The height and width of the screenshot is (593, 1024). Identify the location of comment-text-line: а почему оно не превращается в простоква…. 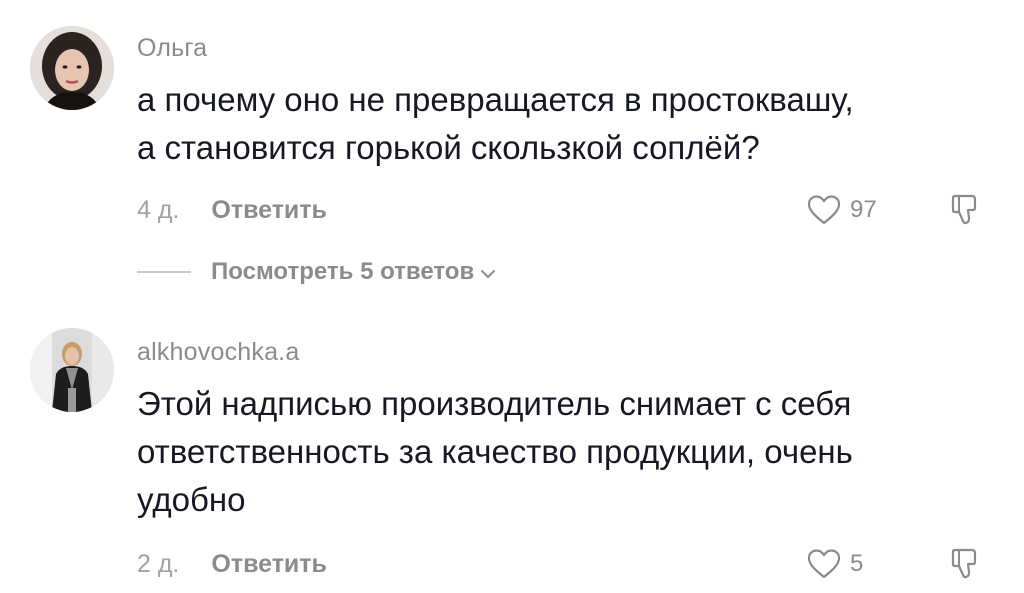
(495, 99).